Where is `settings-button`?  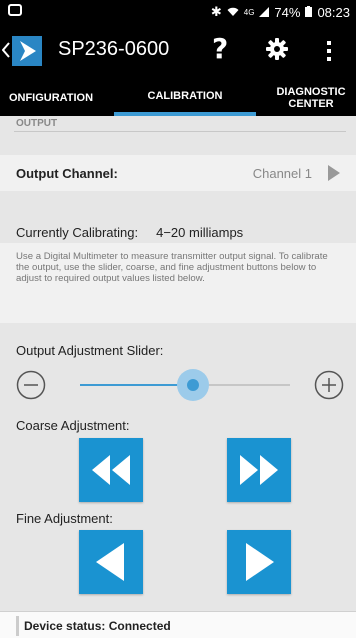
settings-button is located at coordinates (277, 51).